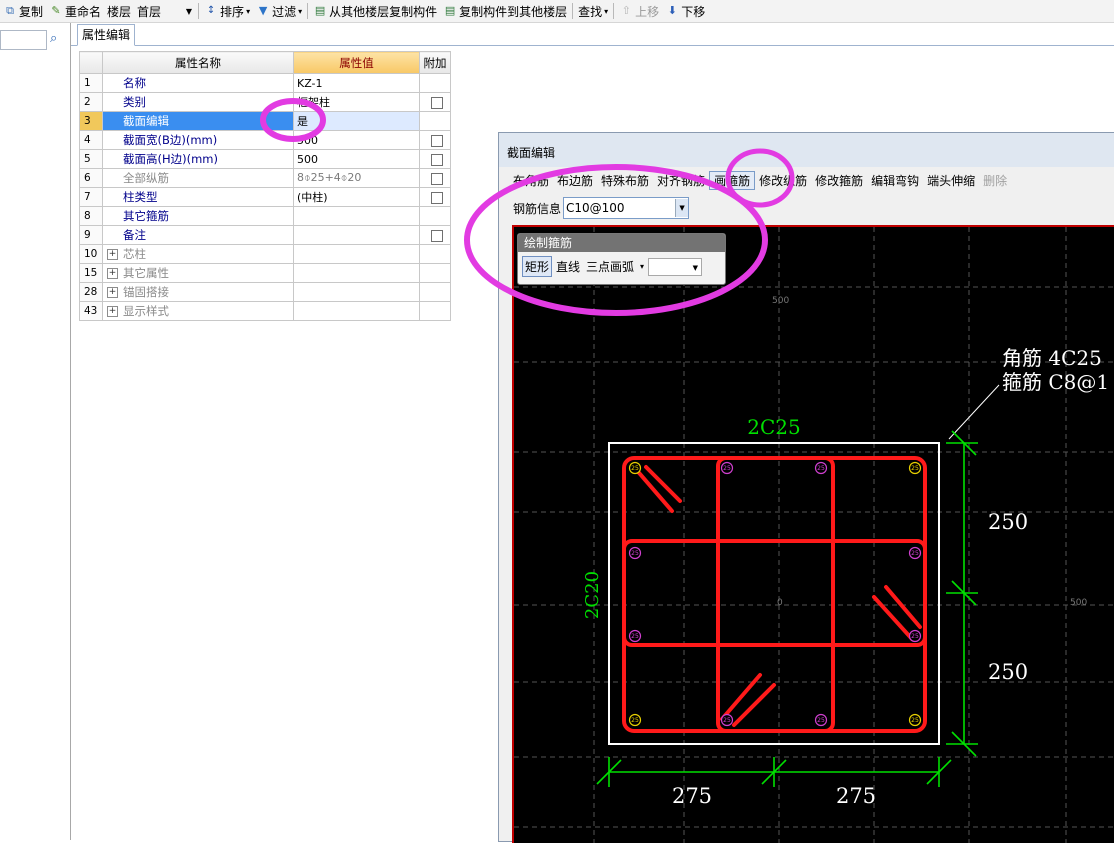  I want to click on grid-row: 15 + 其它属性, so click(265, 273).